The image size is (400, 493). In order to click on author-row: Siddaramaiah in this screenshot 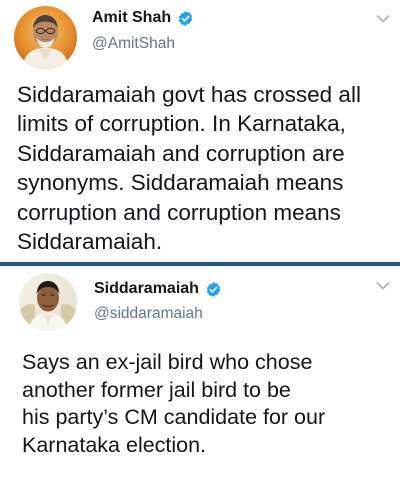, I will do `click(158, 289)`.